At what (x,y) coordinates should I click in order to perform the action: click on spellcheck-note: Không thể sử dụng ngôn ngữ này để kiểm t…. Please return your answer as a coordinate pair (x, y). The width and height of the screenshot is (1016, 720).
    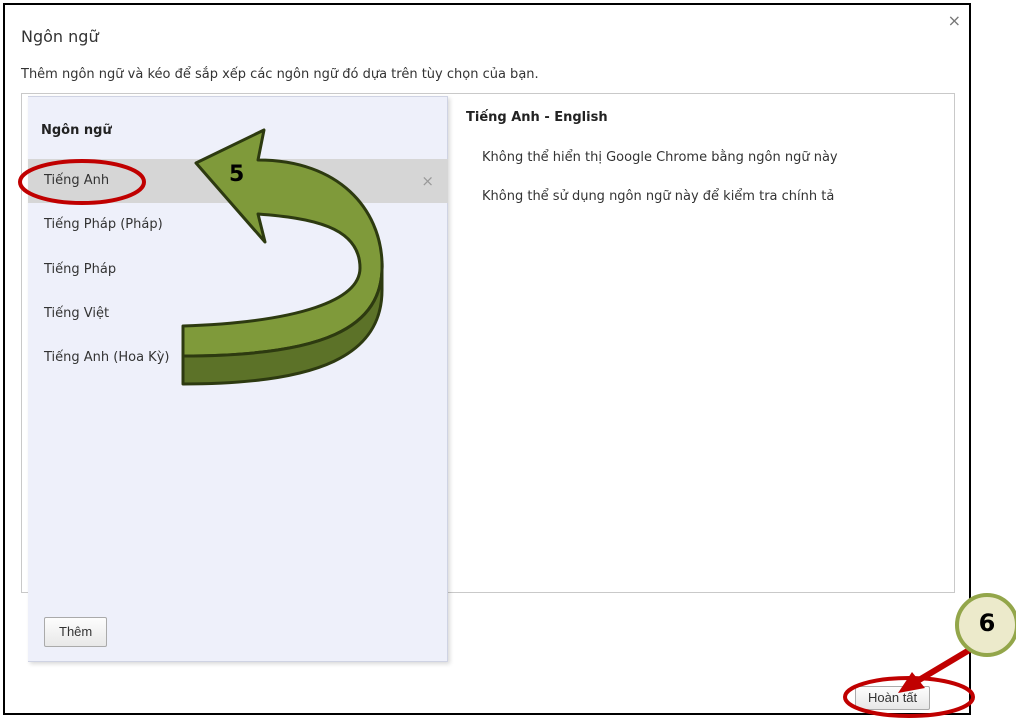
    Looking at the image, I should click on (658, 196).